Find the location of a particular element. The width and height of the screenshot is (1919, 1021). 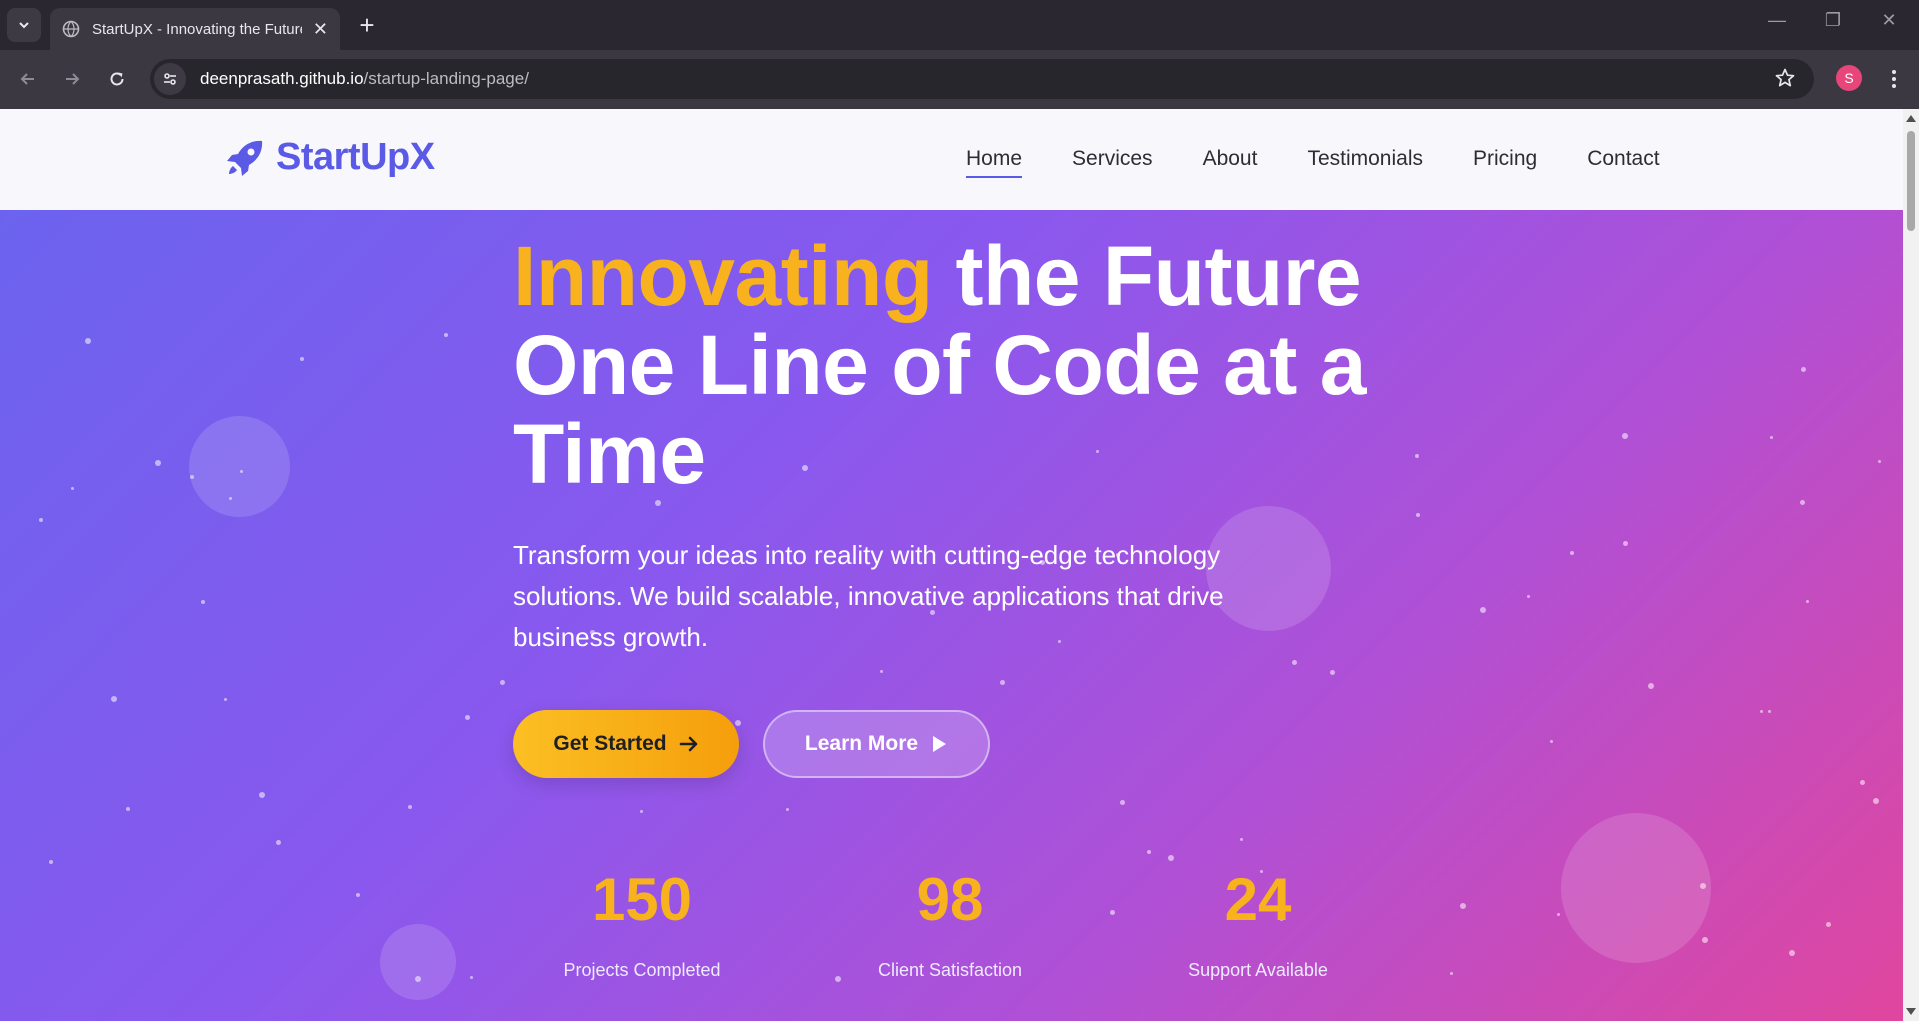

reload-button is located at coordinates (117, 79).